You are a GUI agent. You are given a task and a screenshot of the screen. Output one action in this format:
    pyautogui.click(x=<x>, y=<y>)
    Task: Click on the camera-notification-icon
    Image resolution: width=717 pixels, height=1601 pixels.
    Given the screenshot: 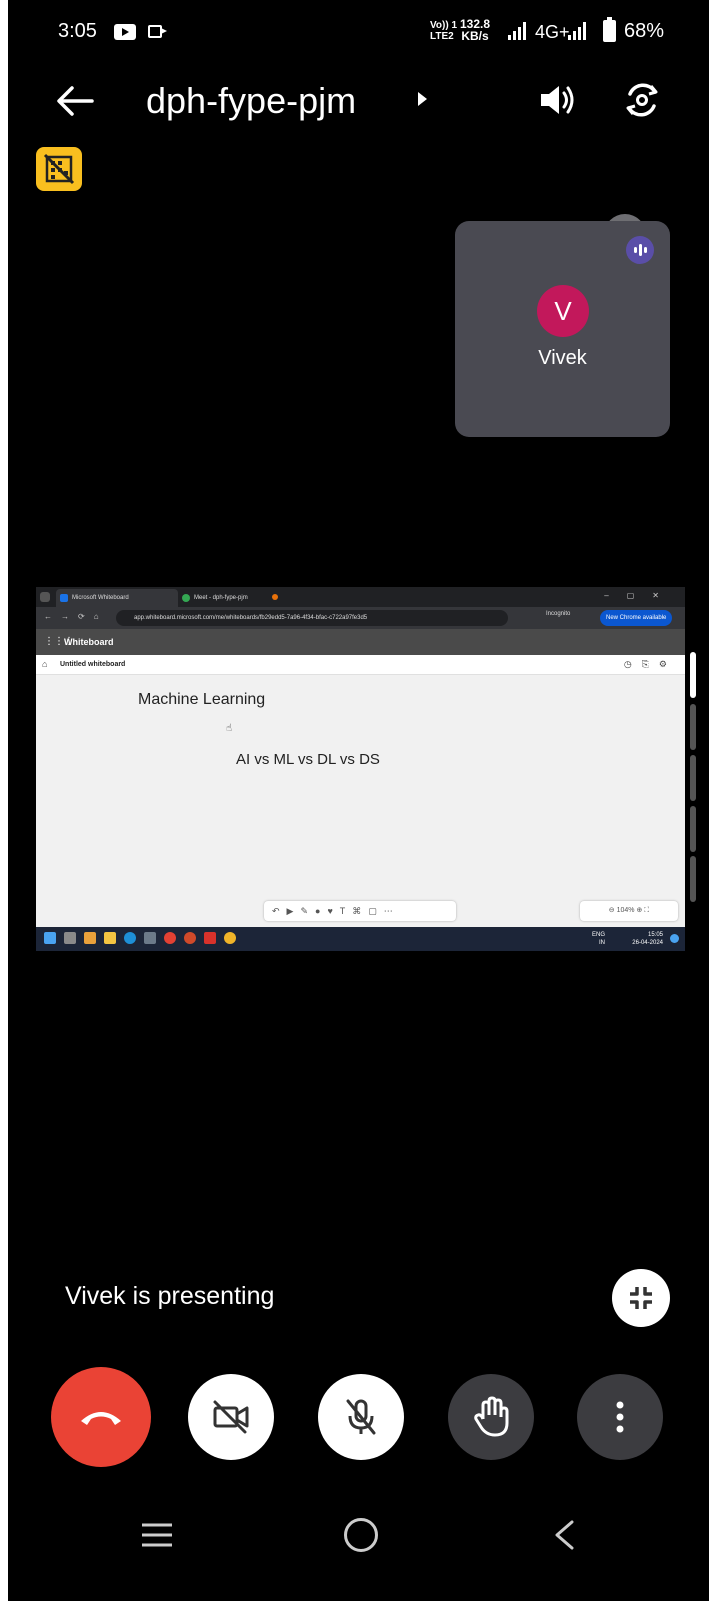 What is the action you would take?
    pyautogui.click(x=157, y=31)
    